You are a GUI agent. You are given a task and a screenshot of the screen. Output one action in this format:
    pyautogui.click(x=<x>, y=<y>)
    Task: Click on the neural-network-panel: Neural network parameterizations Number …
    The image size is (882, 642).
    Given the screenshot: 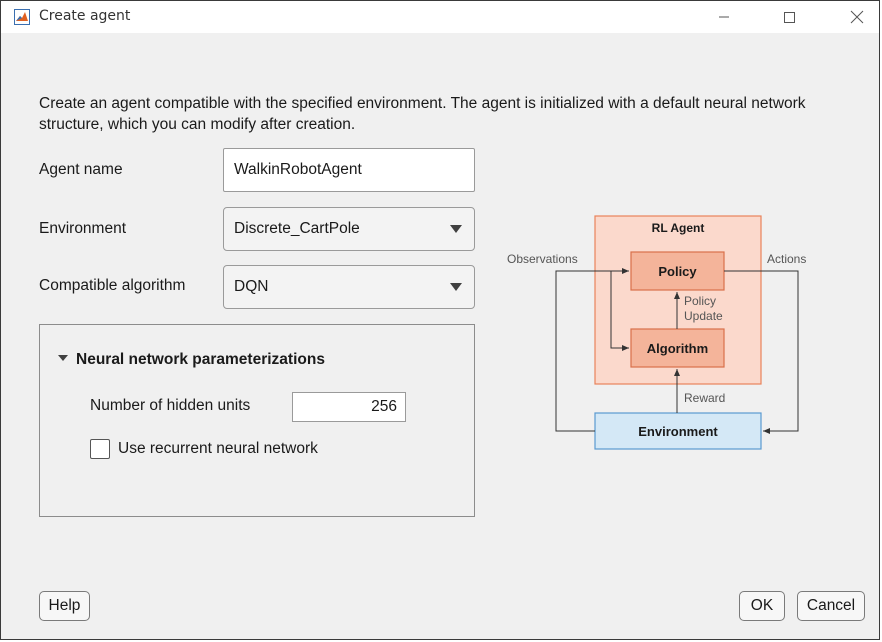 What is the action you would take?
    pyautogui.click(x=257, y=420)
    